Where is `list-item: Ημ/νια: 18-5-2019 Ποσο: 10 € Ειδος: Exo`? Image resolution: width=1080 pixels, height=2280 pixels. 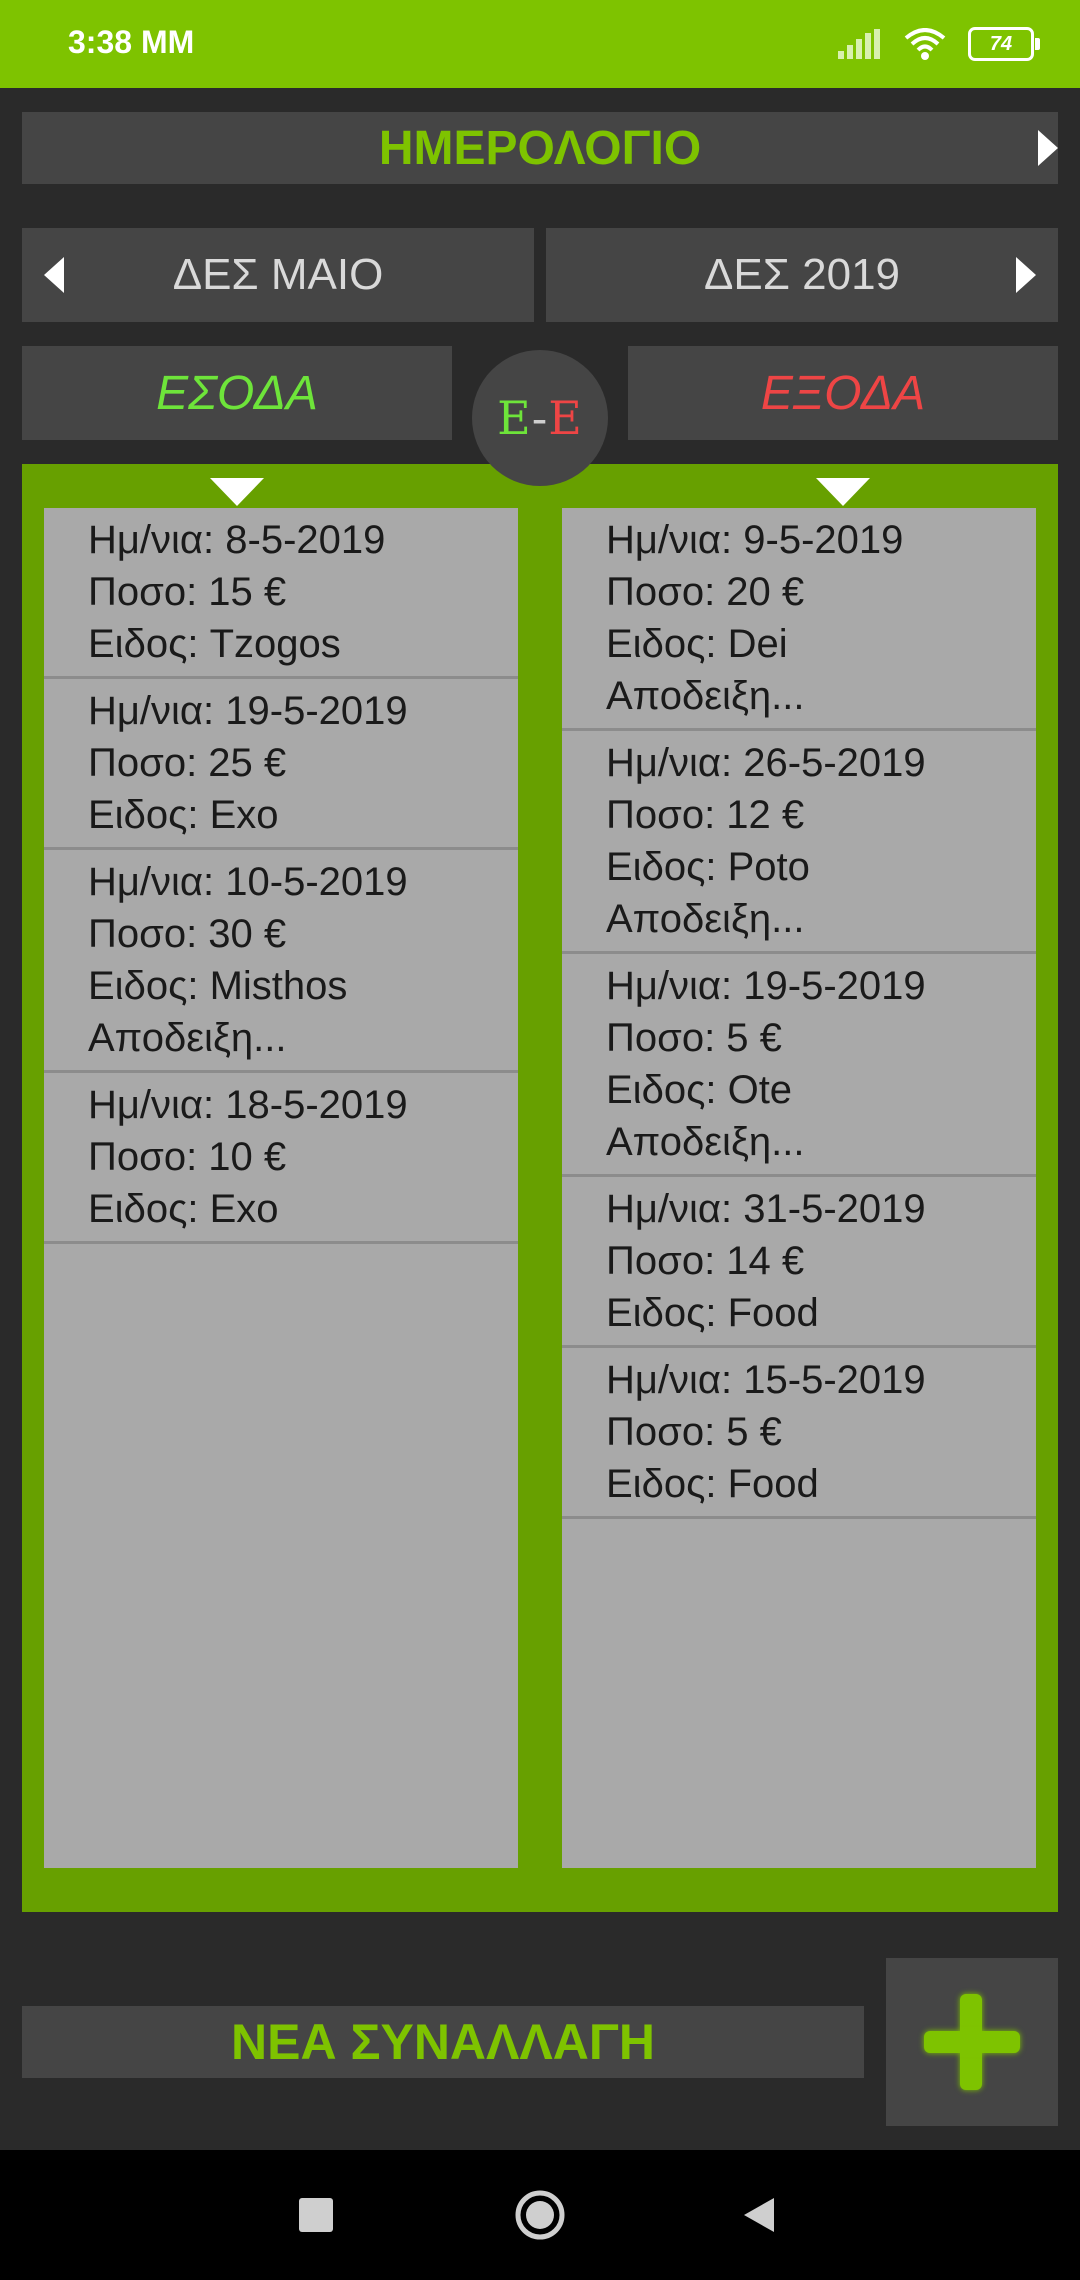 list-item: Ημ/νια: 18-5-2019 Ποσο: 10 € Ειδος: Exo is located at coordinates (281, 1158).